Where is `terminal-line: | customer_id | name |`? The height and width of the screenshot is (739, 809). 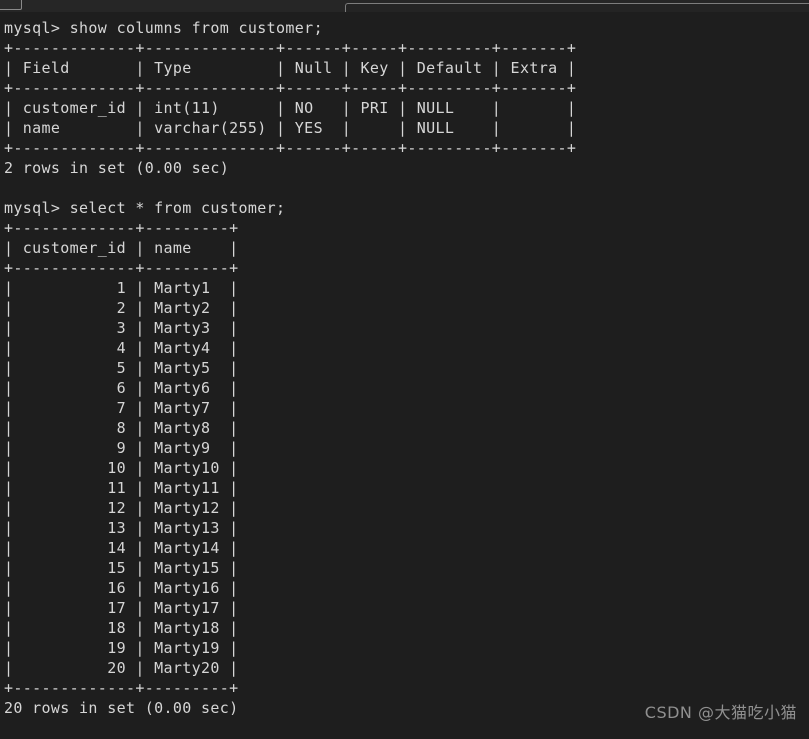
terminal-line: | customer_id | name | is located at coordinates (121, 248).